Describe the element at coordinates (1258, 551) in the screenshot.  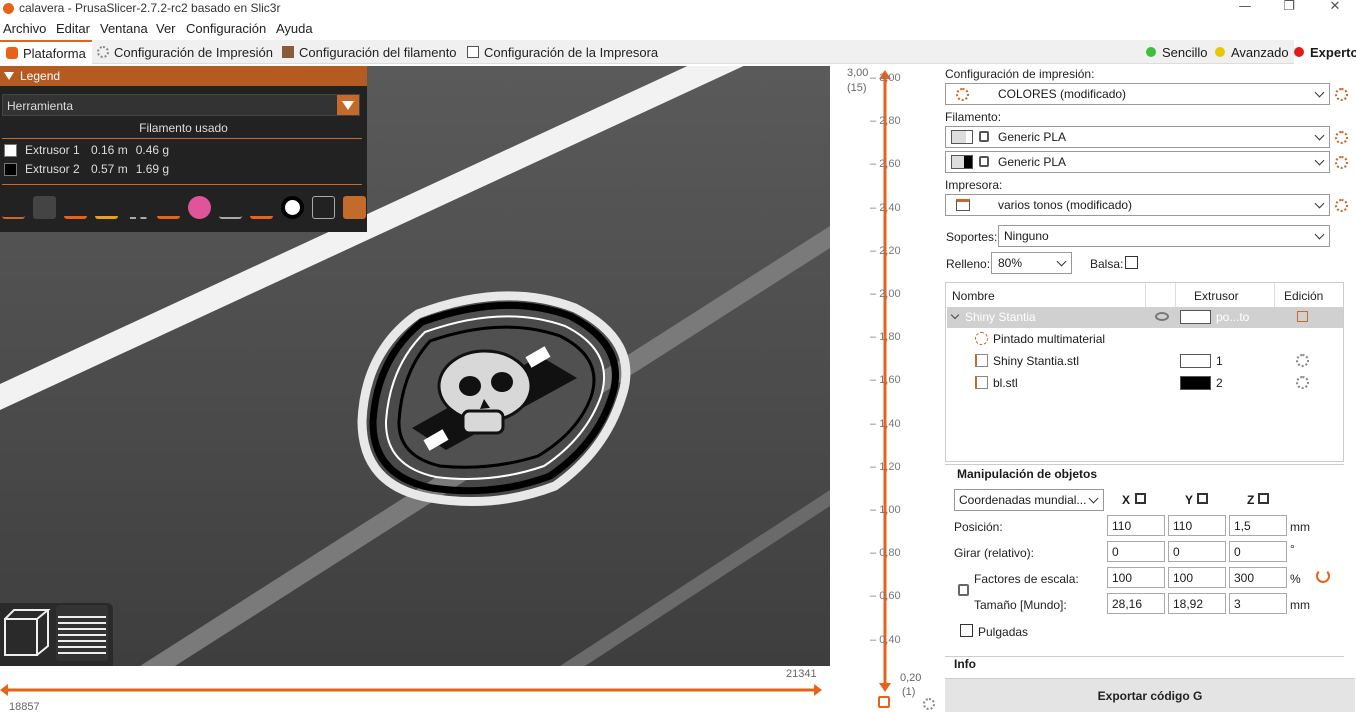
I see `rotate-z-input: 0` at that location.